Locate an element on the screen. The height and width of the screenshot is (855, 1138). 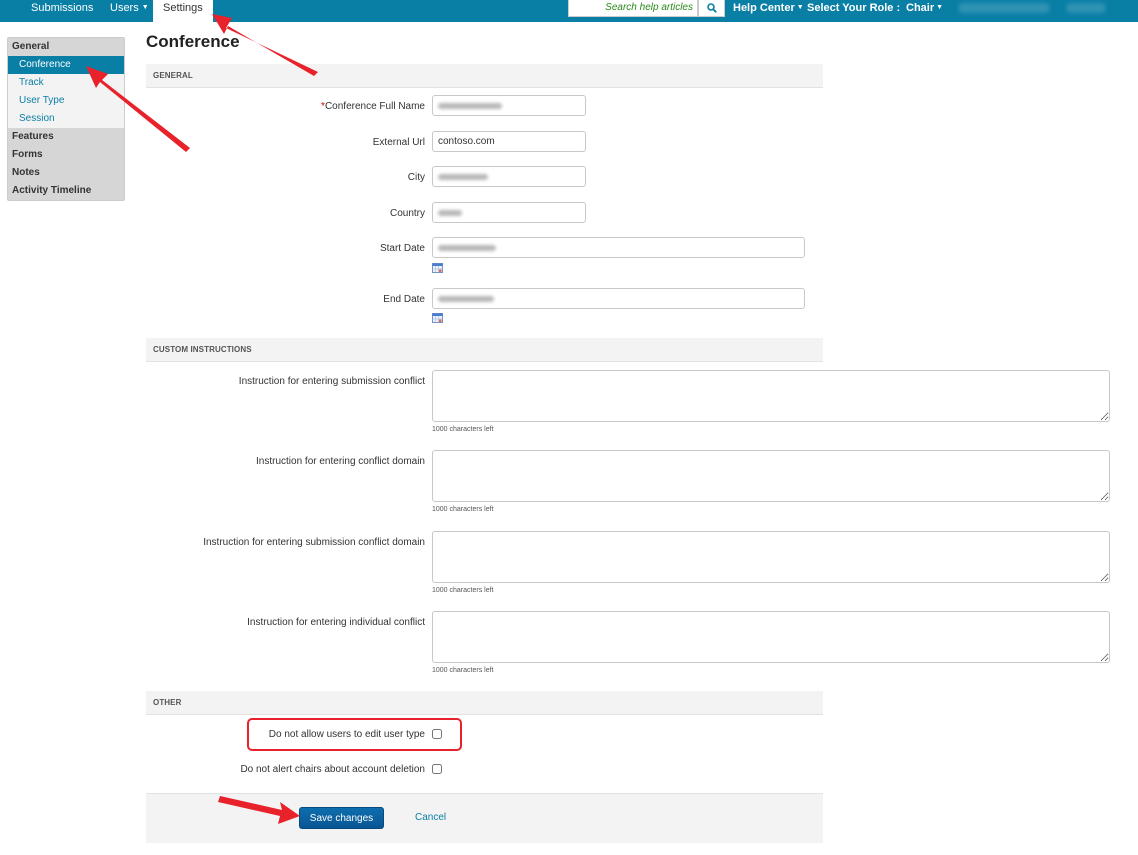
end-date-label: End Date is located at coordinates (404, 299).